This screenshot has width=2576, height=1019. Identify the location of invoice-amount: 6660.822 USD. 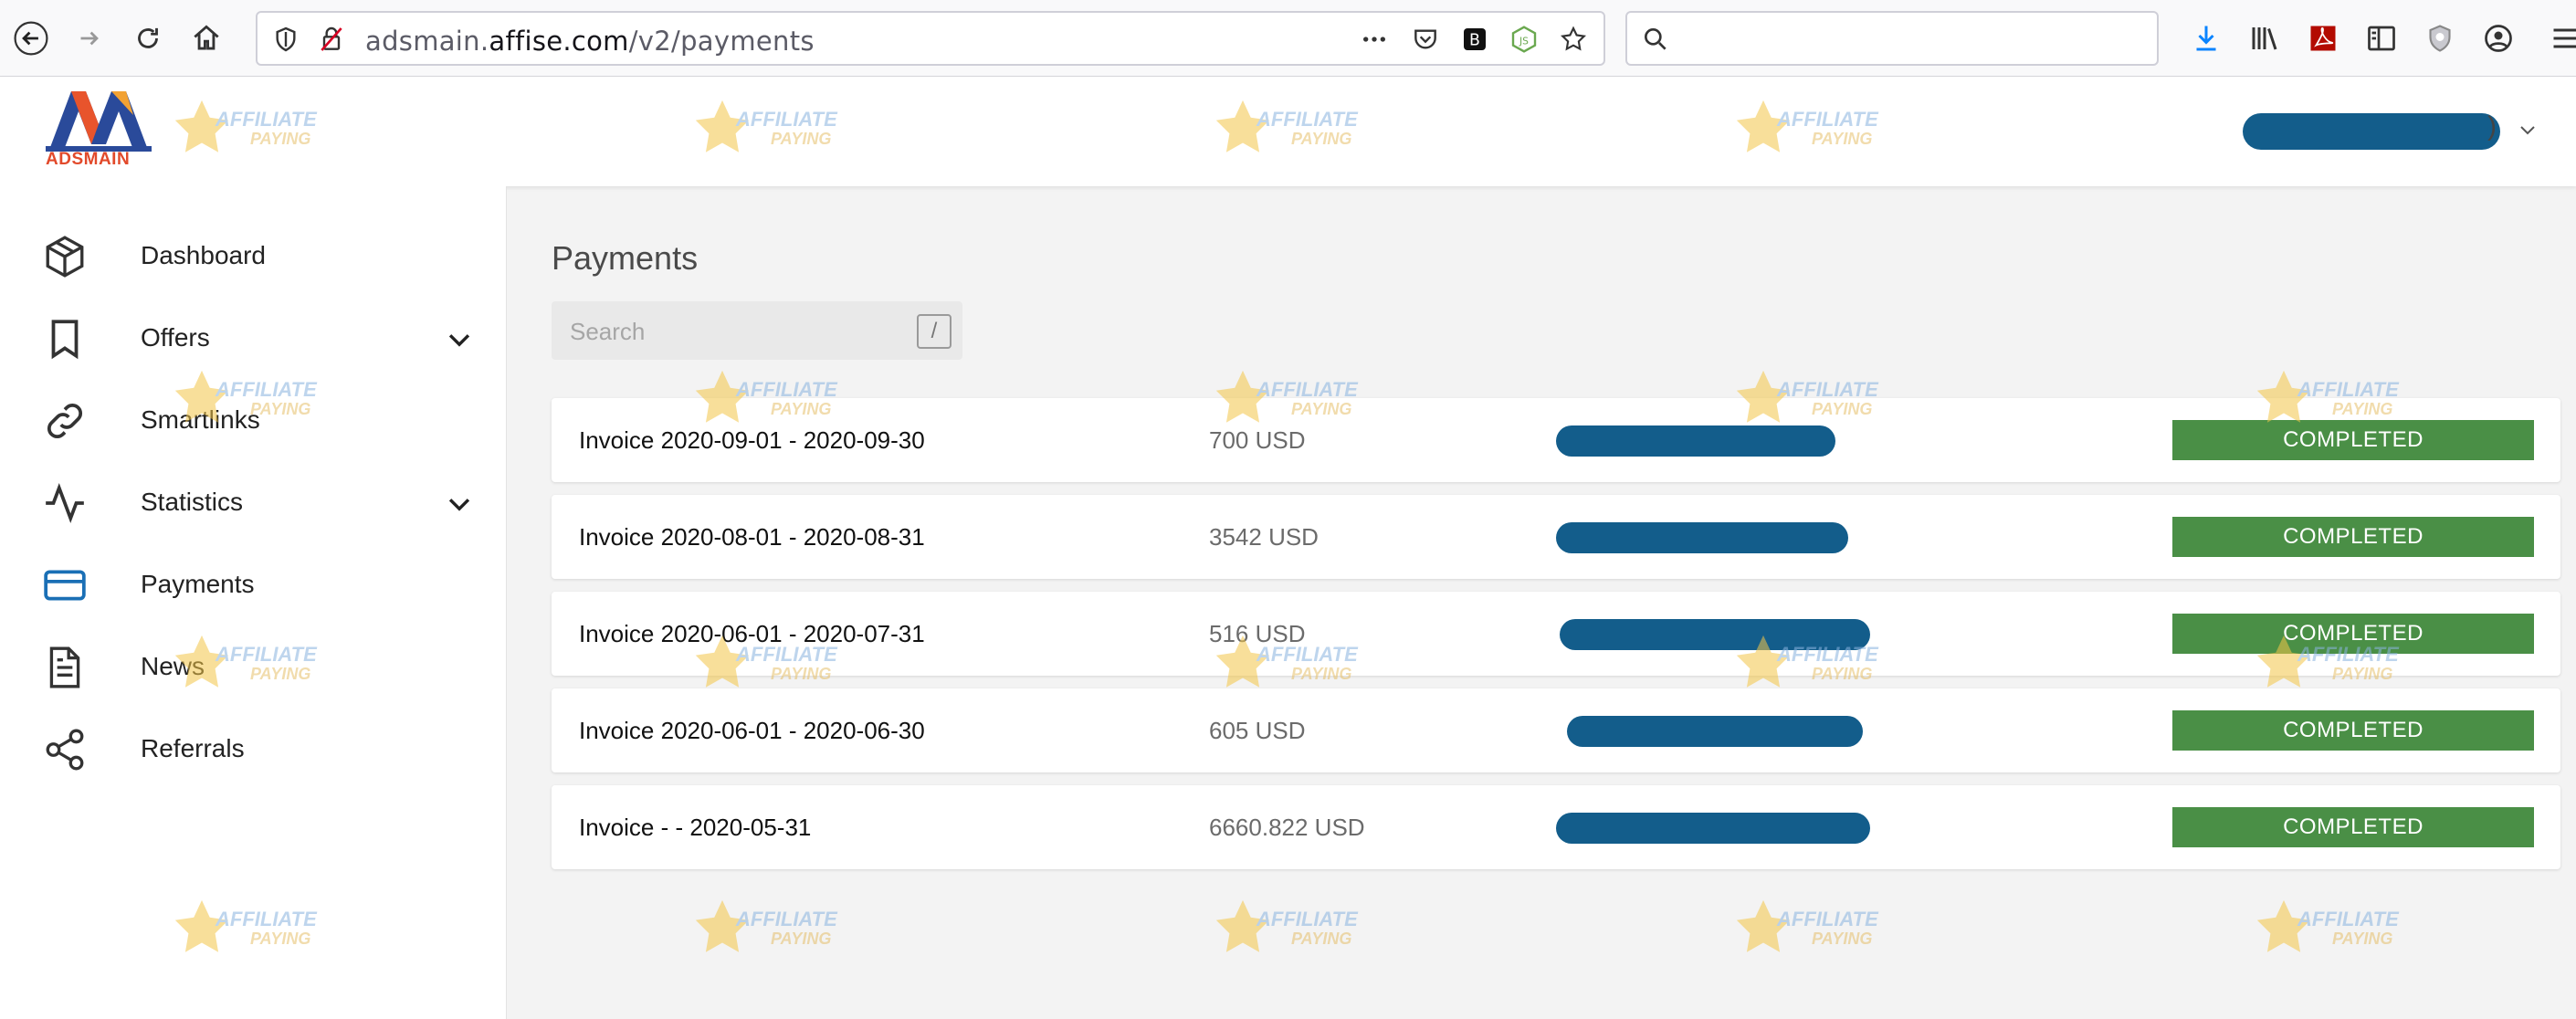
(1287, 827).